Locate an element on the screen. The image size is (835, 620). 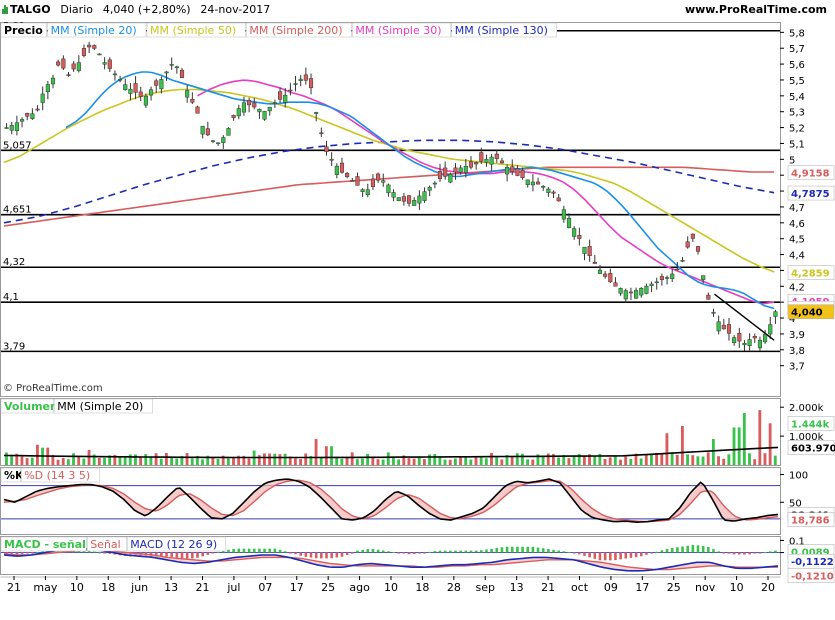
macd-legend-item: MACD - señal is located at coordinates (43, 544).